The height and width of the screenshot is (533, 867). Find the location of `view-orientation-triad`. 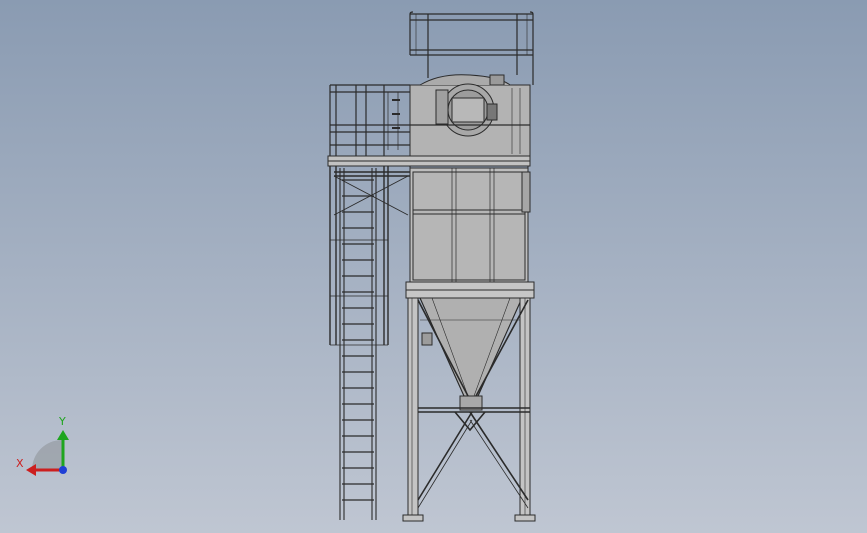

view-orientation-triad is located at coordinates (47, 453).